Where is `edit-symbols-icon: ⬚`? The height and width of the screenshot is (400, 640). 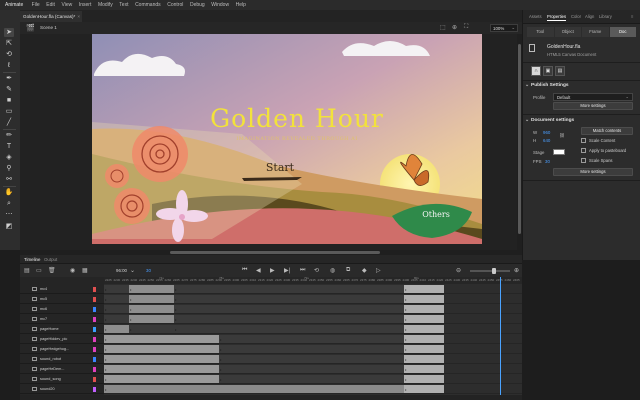
edit-symbols-icon: ⬚ is located at coordinates (443, 27).